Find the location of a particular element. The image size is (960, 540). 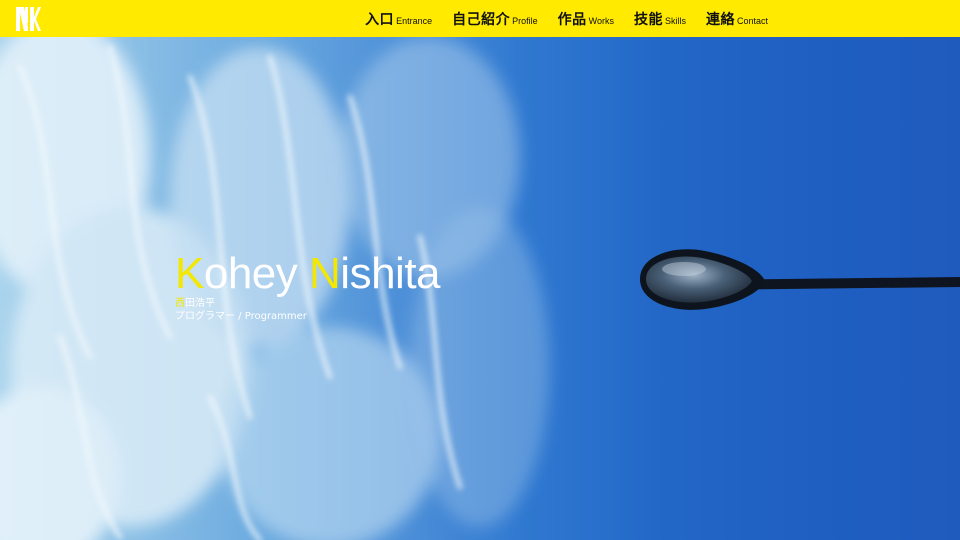

nav-skills: 技能 Skills is located at coordinates (660, 19).